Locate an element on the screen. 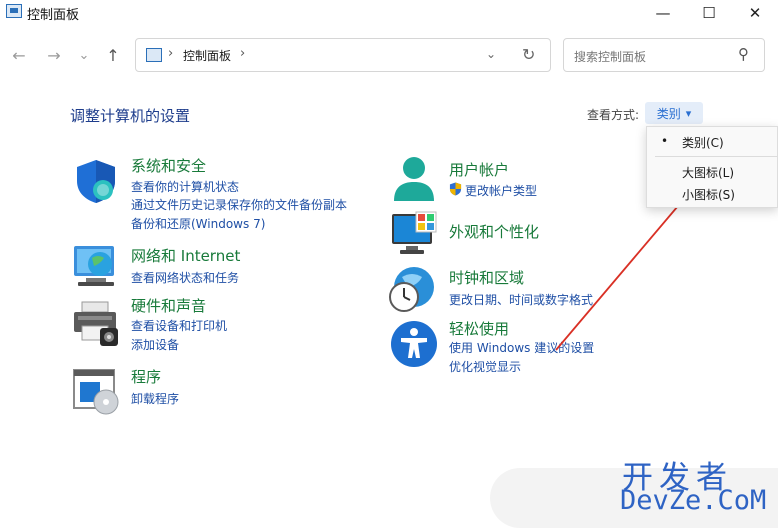 The width and height of the screenshot is (778, 528). uac-shield-icon is located at coordinates (455, 189).